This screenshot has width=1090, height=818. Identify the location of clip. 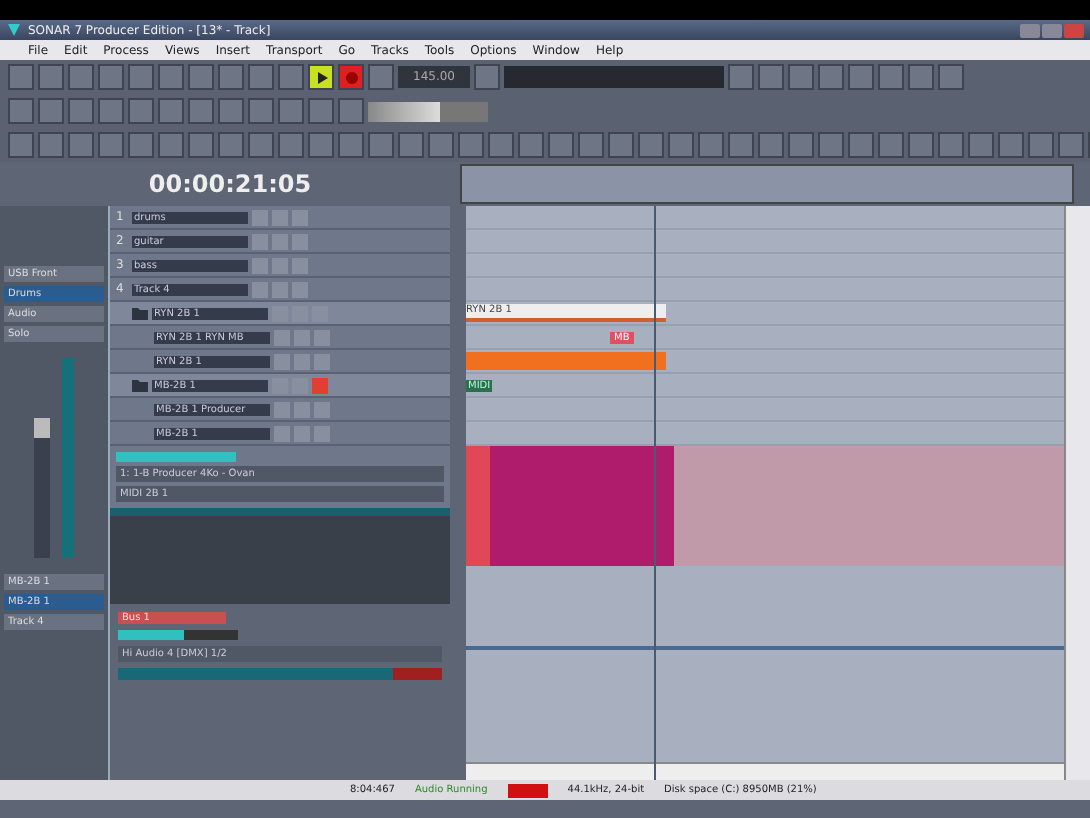
(566, 361).